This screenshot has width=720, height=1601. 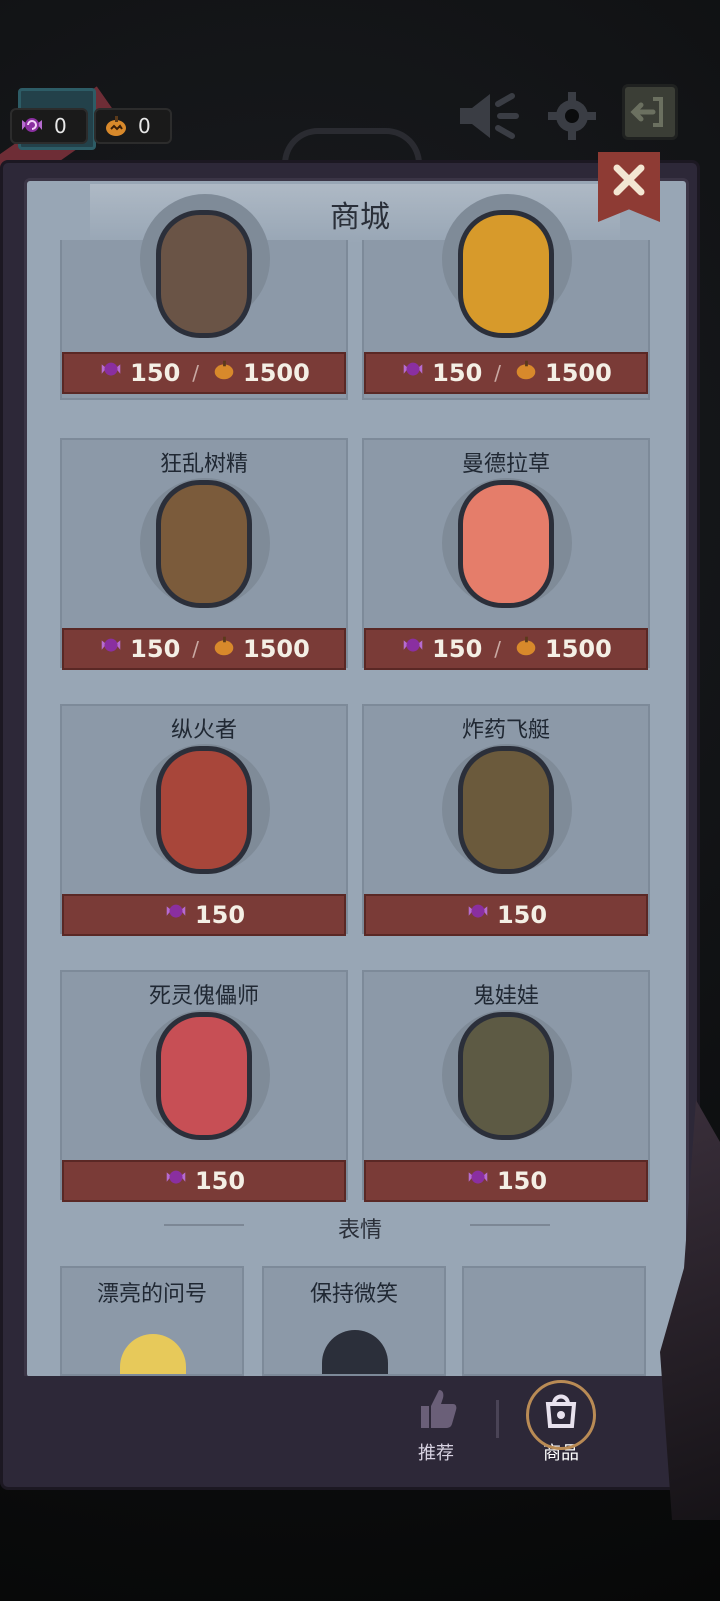 What do you see at coordinates (505, 464) in the screenshot?
I see `character-name: 曼德拉草` at bounding box center [505, 464].